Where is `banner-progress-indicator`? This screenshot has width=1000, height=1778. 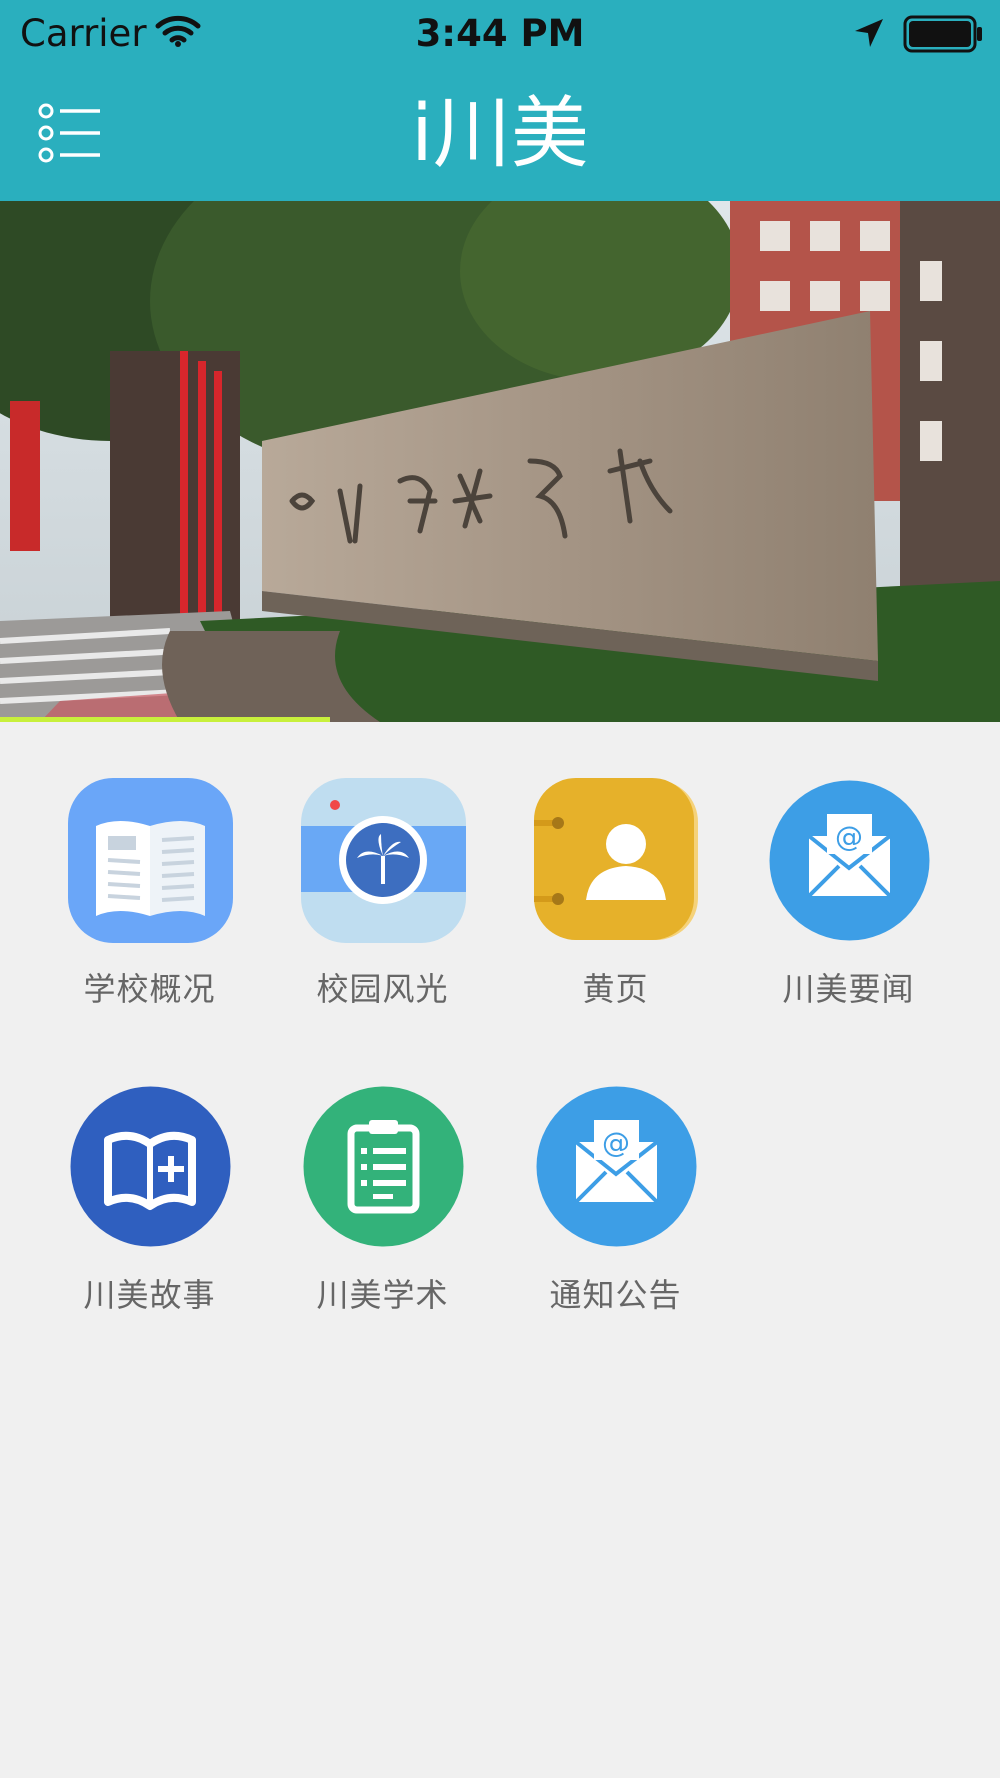 banner-progress-indicator is located at coordinates (165, 719).